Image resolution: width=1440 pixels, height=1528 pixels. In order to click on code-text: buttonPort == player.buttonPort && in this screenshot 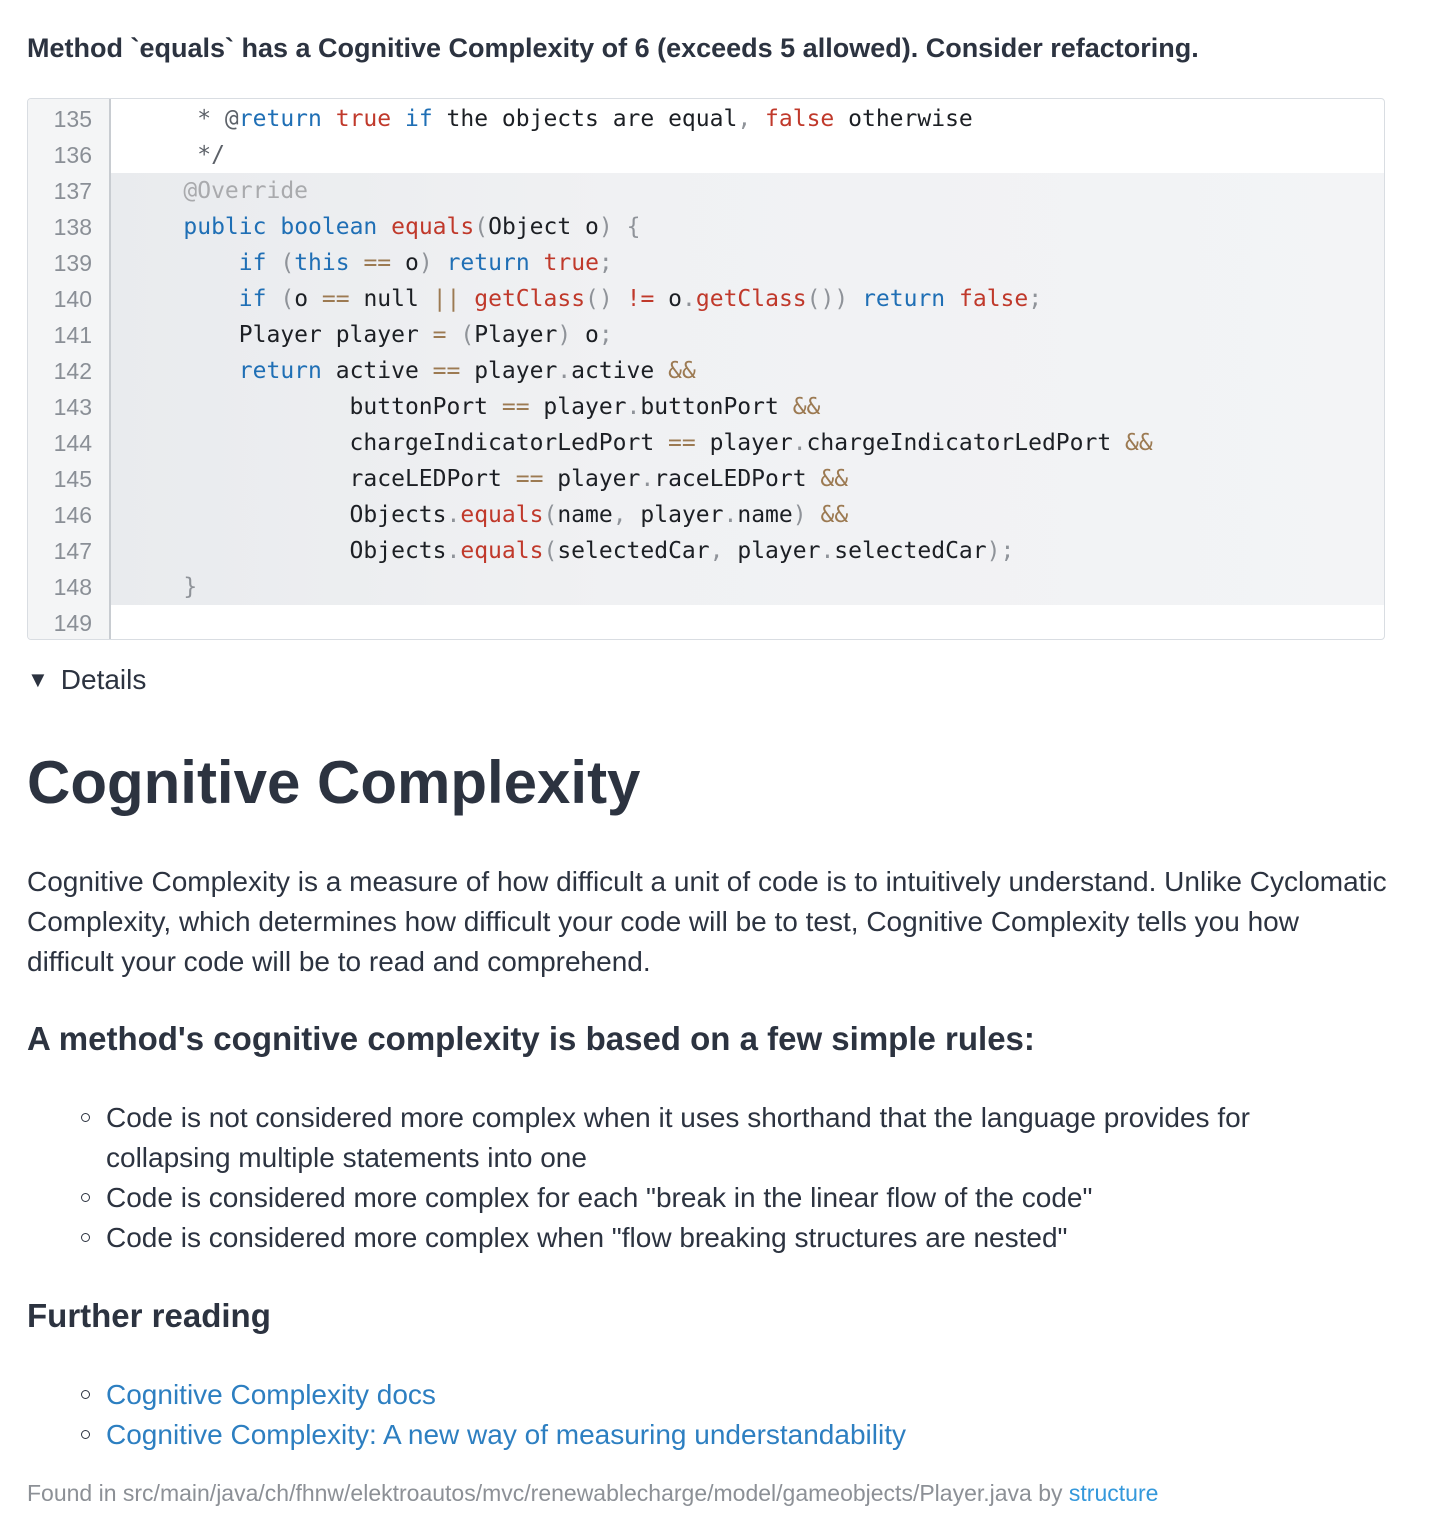, I will do `click(474, 407)`.